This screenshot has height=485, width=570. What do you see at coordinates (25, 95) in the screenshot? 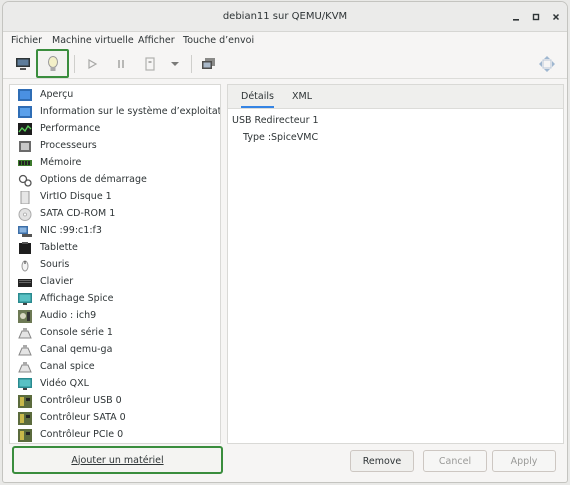
I see `overview-icon` at bounding box center [25, 95].